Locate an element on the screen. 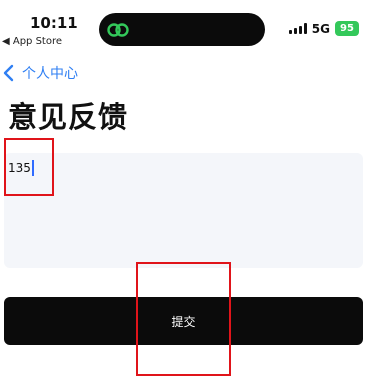  page-title: 意见反馈 is located at coordinates (68, 117).